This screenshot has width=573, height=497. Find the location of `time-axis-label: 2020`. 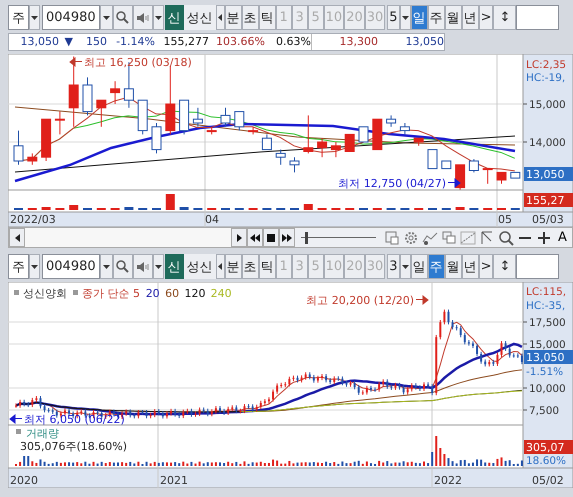

time-axis-label: 2020 is located at coordinates (24, 480).